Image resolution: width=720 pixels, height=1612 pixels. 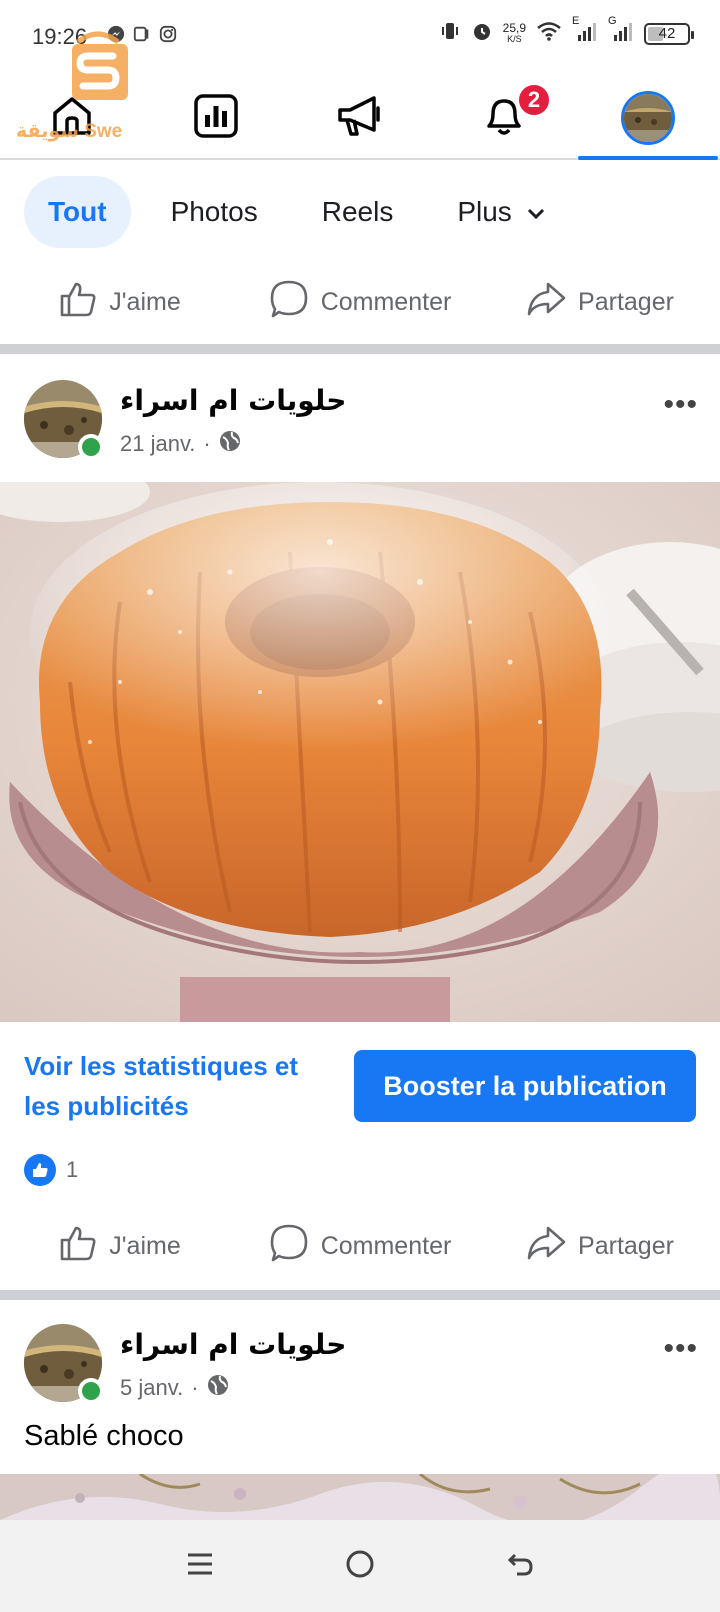 I want to click on nav-notifications: 2, so click(x=504, y=118).